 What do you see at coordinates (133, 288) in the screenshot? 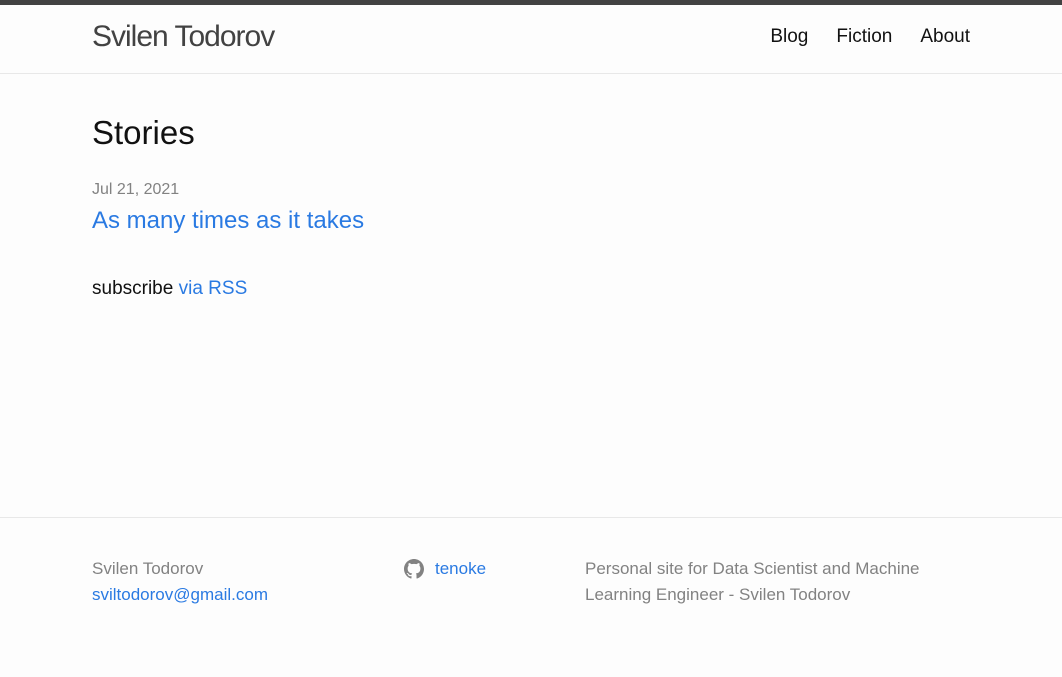
I see `rss-prefix: subscribe` at bounding box center [133, 288].